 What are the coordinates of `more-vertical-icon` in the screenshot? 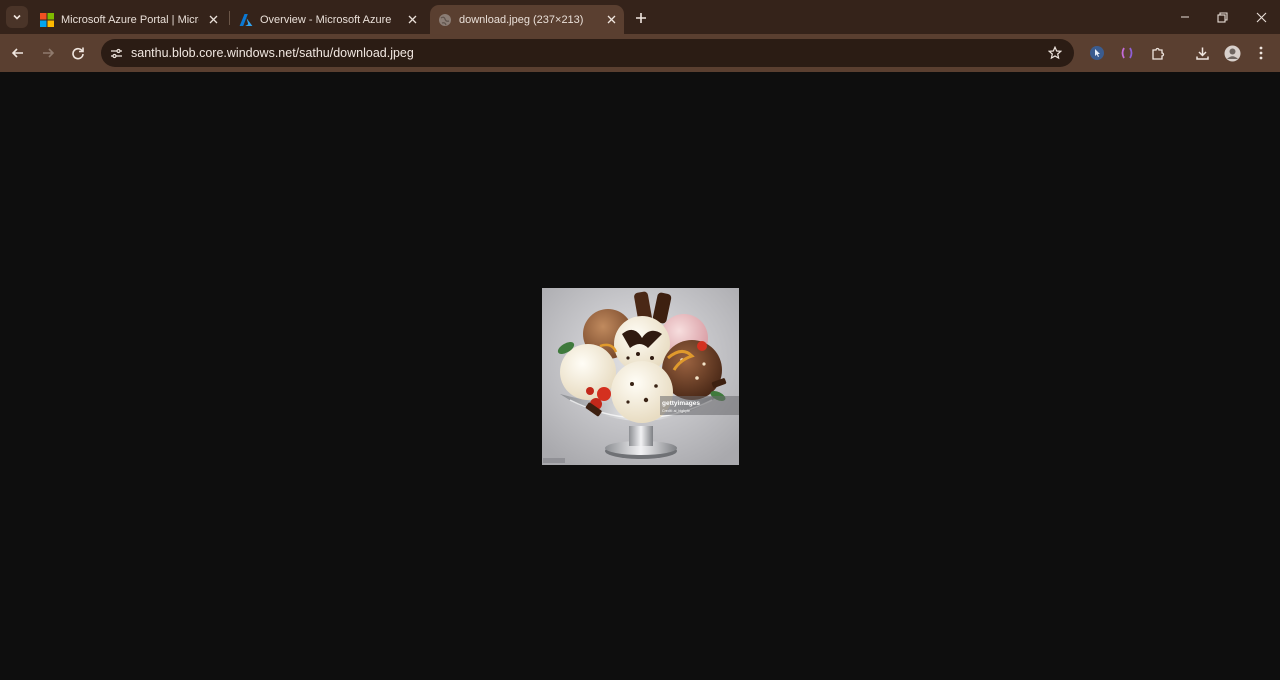 It's located at (1261, 53).